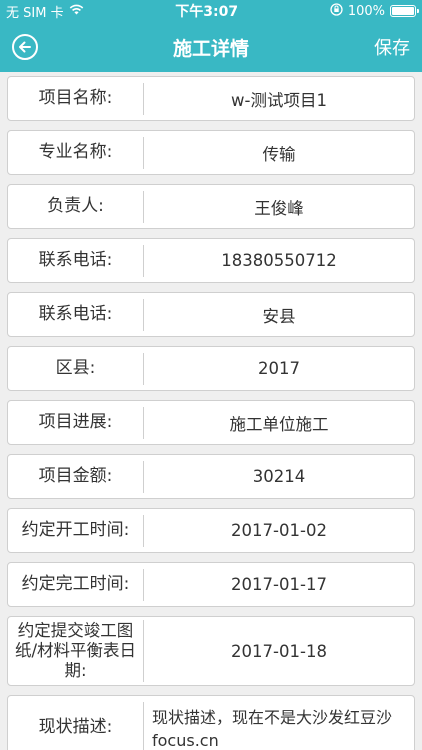  What do you see at coordinates (76, 584) in the screenshot?
I see `field-label: 约定完工时间:` at bounding box center [76, 584].